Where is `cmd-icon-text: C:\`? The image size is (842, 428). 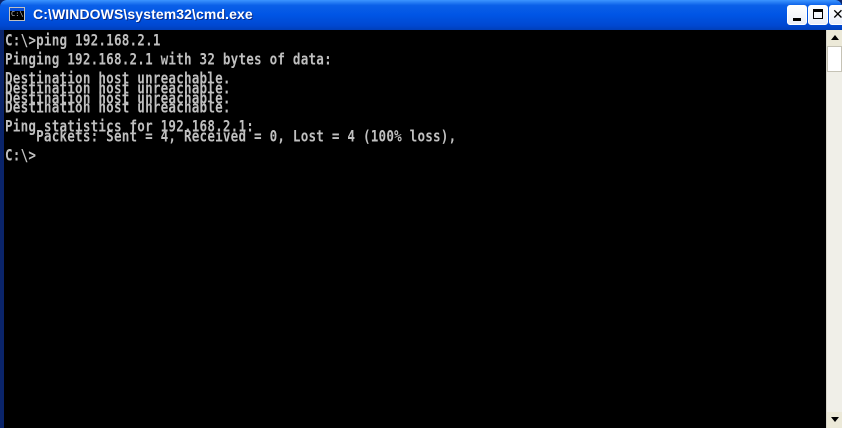
cmd-icon-text: C:\ is located at coordinates (17, 14).